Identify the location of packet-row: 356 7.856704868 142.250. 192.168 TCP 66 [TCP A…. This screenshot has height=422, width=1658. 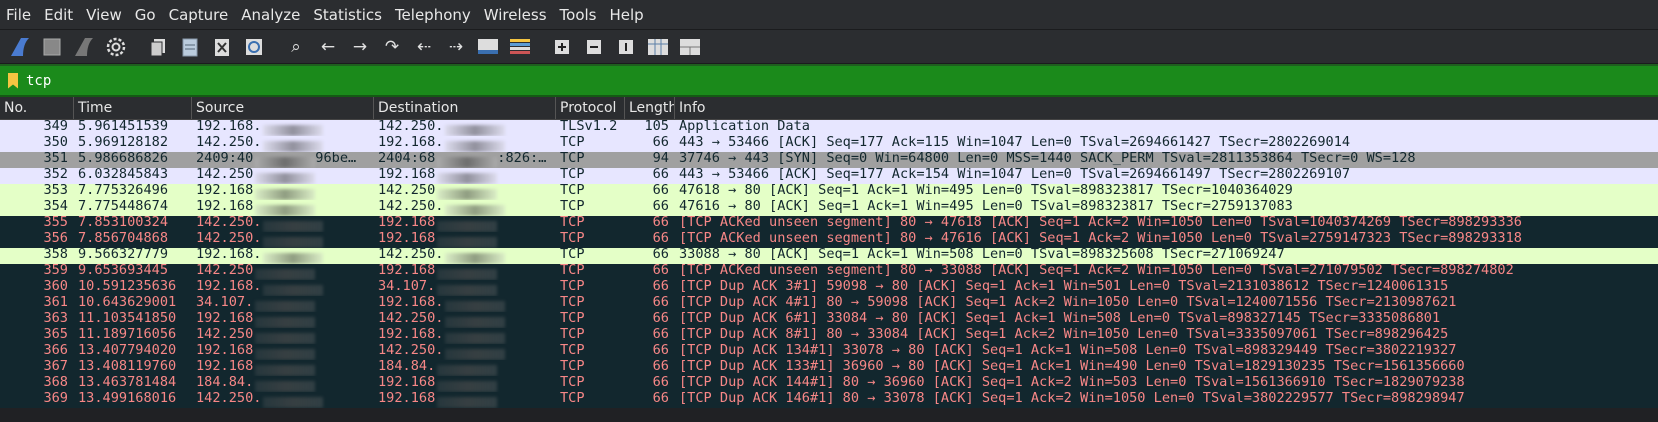
(829, 240).